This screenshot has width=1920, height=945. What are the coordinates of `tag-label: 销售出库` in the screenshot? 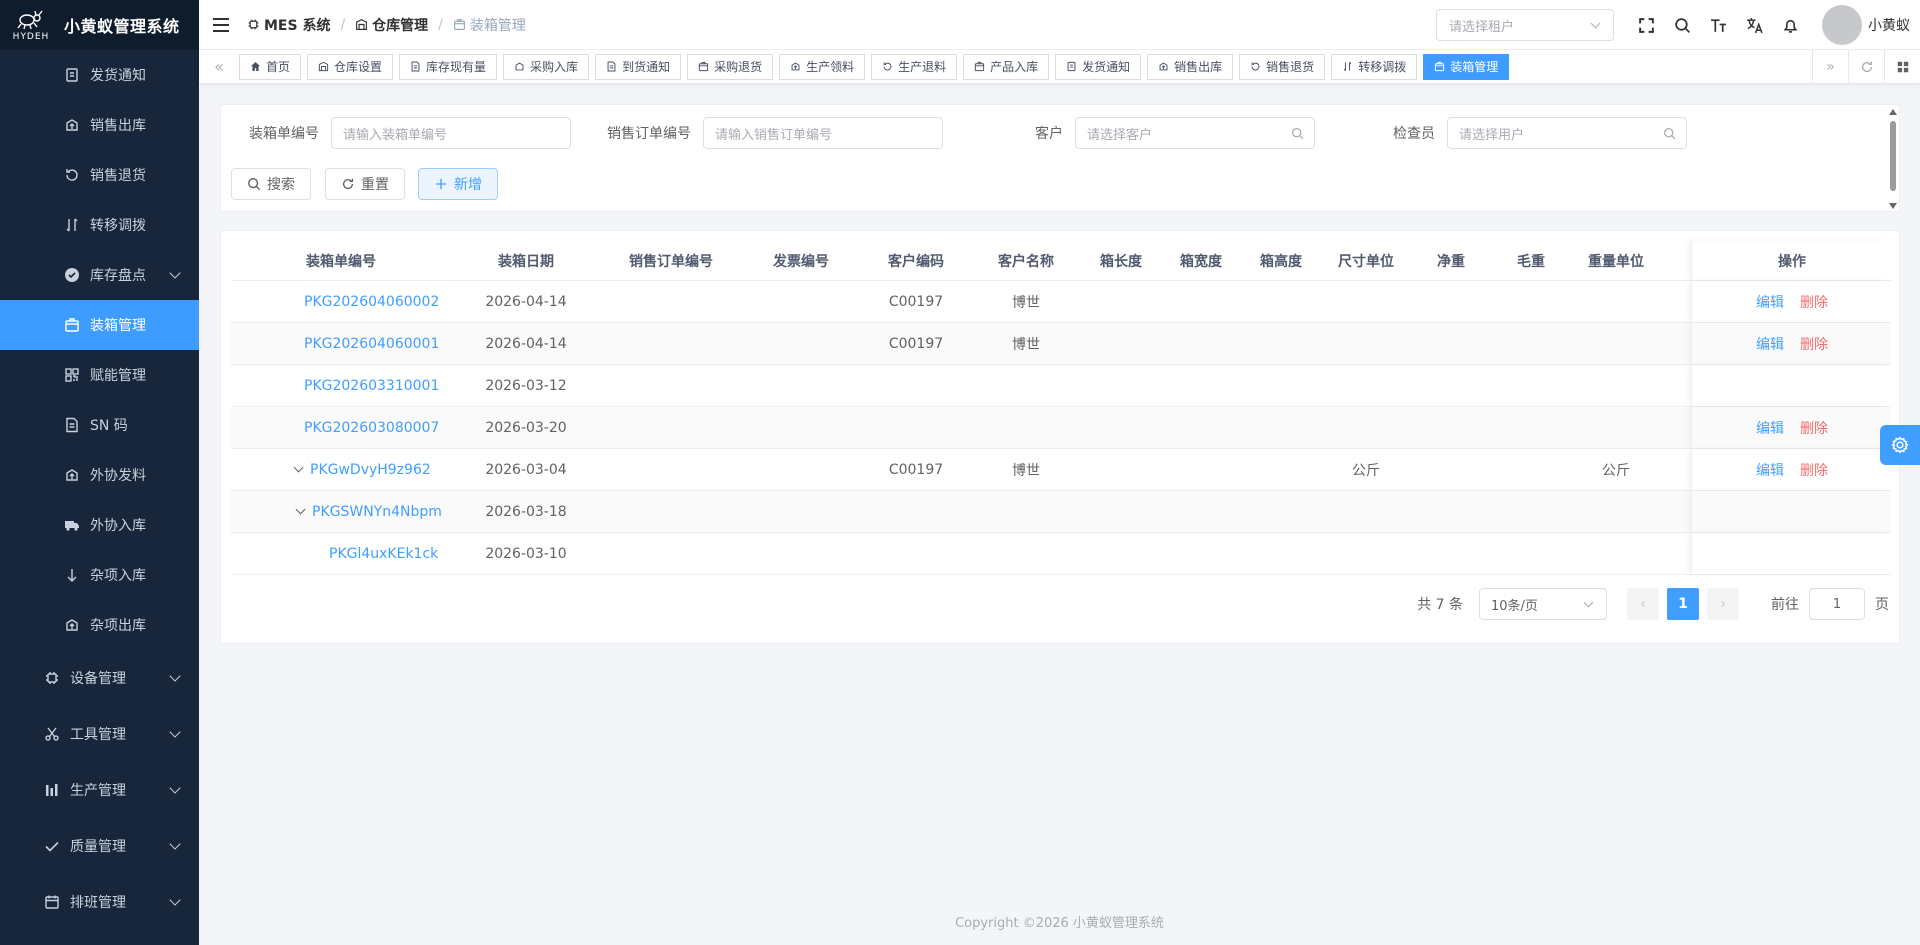 It's located at (1198, 67).